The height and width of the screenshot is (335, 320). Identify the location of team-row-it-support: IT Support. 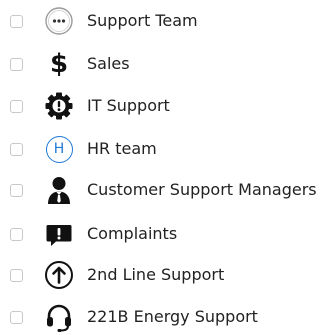
(160, 106).